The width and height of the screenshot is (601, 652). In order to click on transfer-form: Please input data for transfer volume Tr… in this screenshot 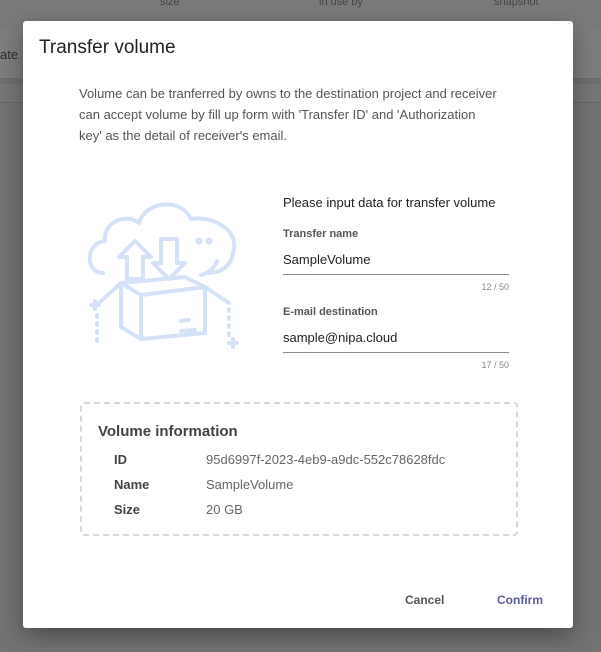, I will do `click(396, 289)`.